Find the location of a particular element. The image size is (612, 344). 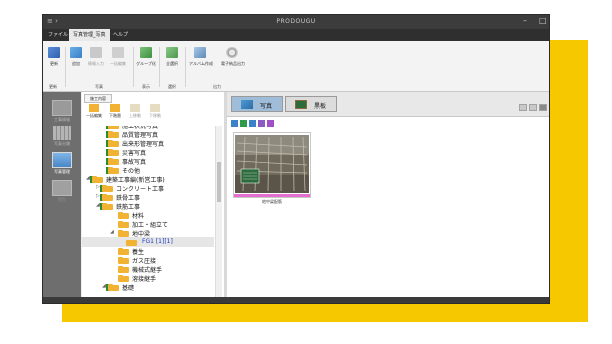

nav-item-construction-info: 工事情報 is located at coordinates (62, 111).